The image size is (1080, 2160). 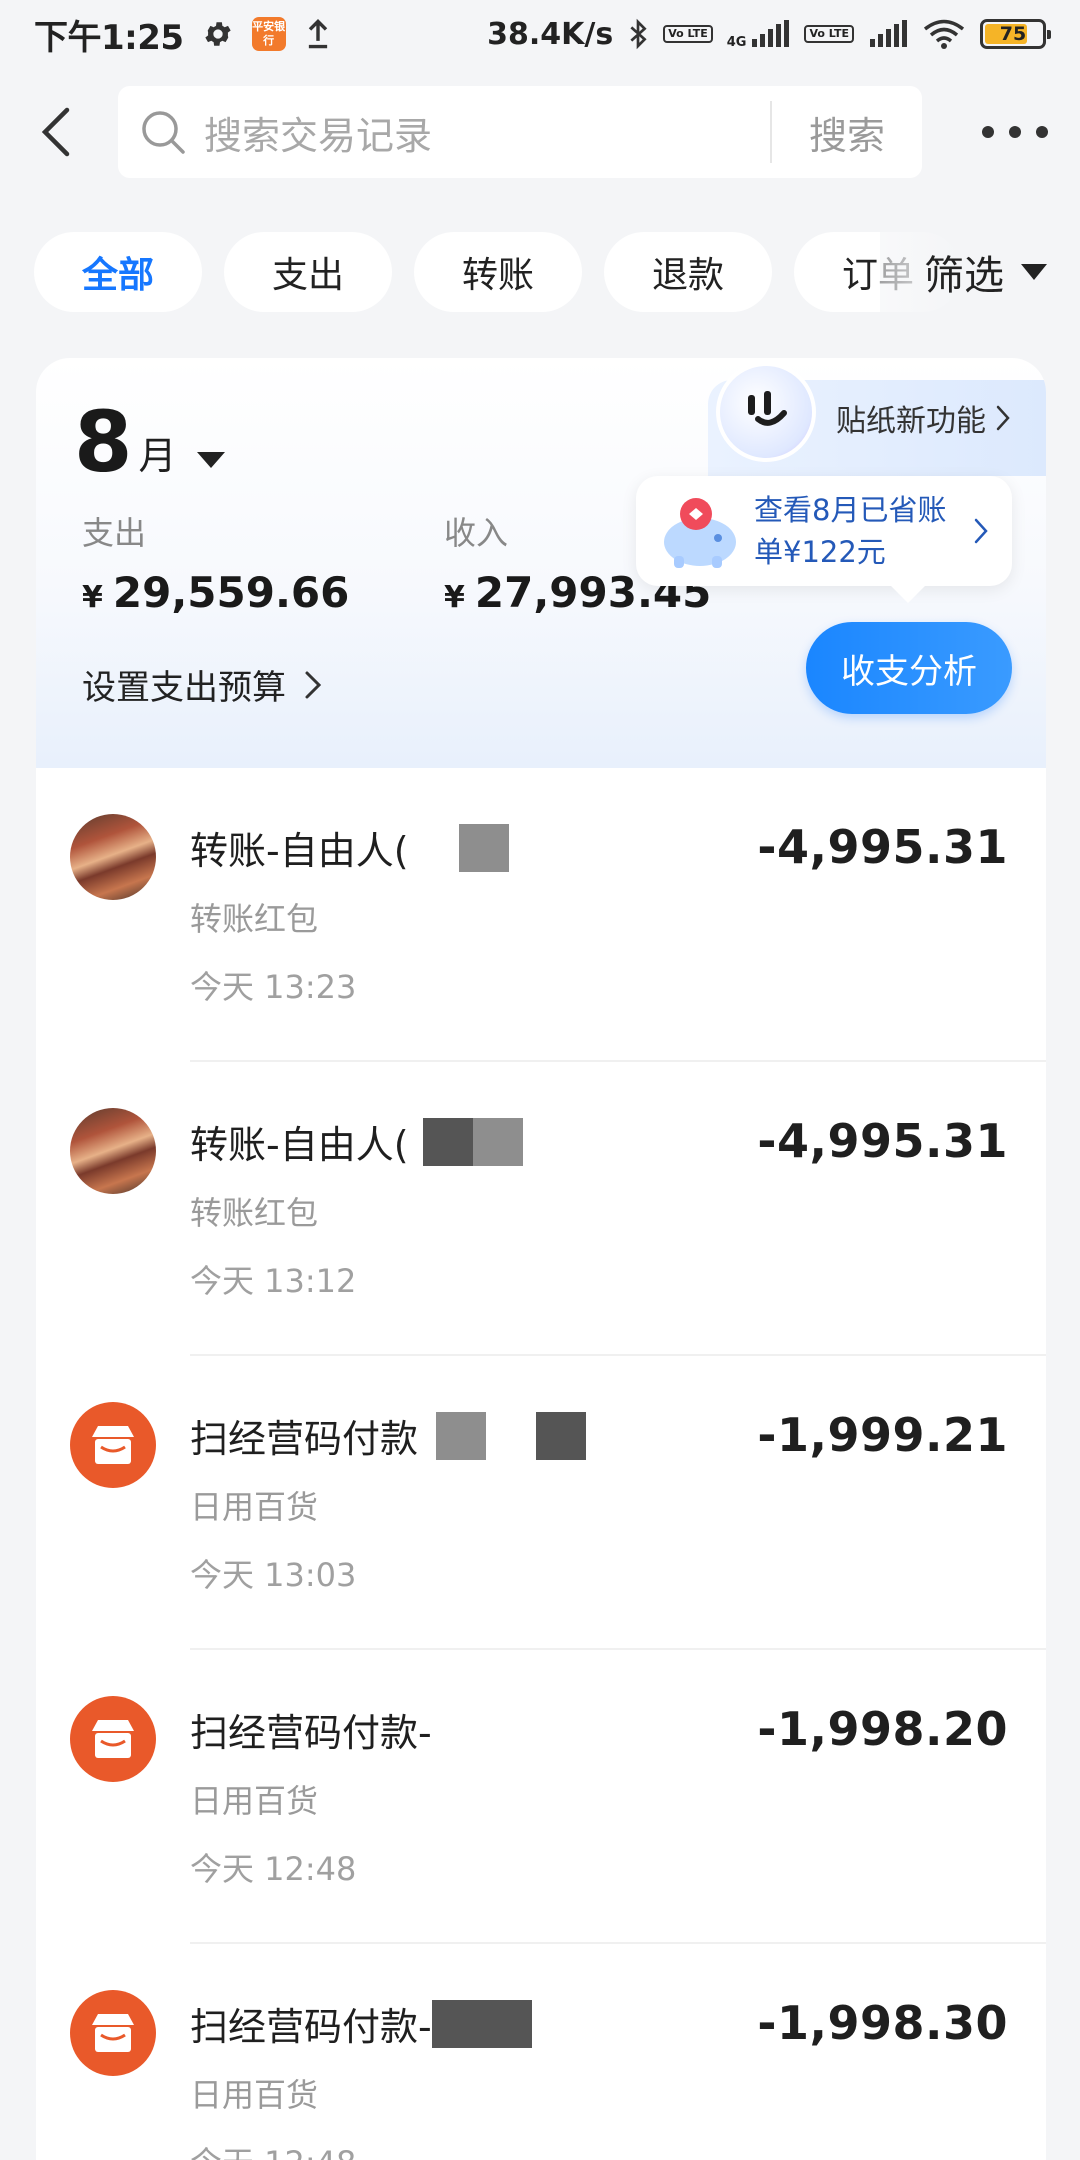 What do you see at coordinates (114, 533) in the screenshot?
I see `expense-label: 支出` at bounding box center [114, 533].